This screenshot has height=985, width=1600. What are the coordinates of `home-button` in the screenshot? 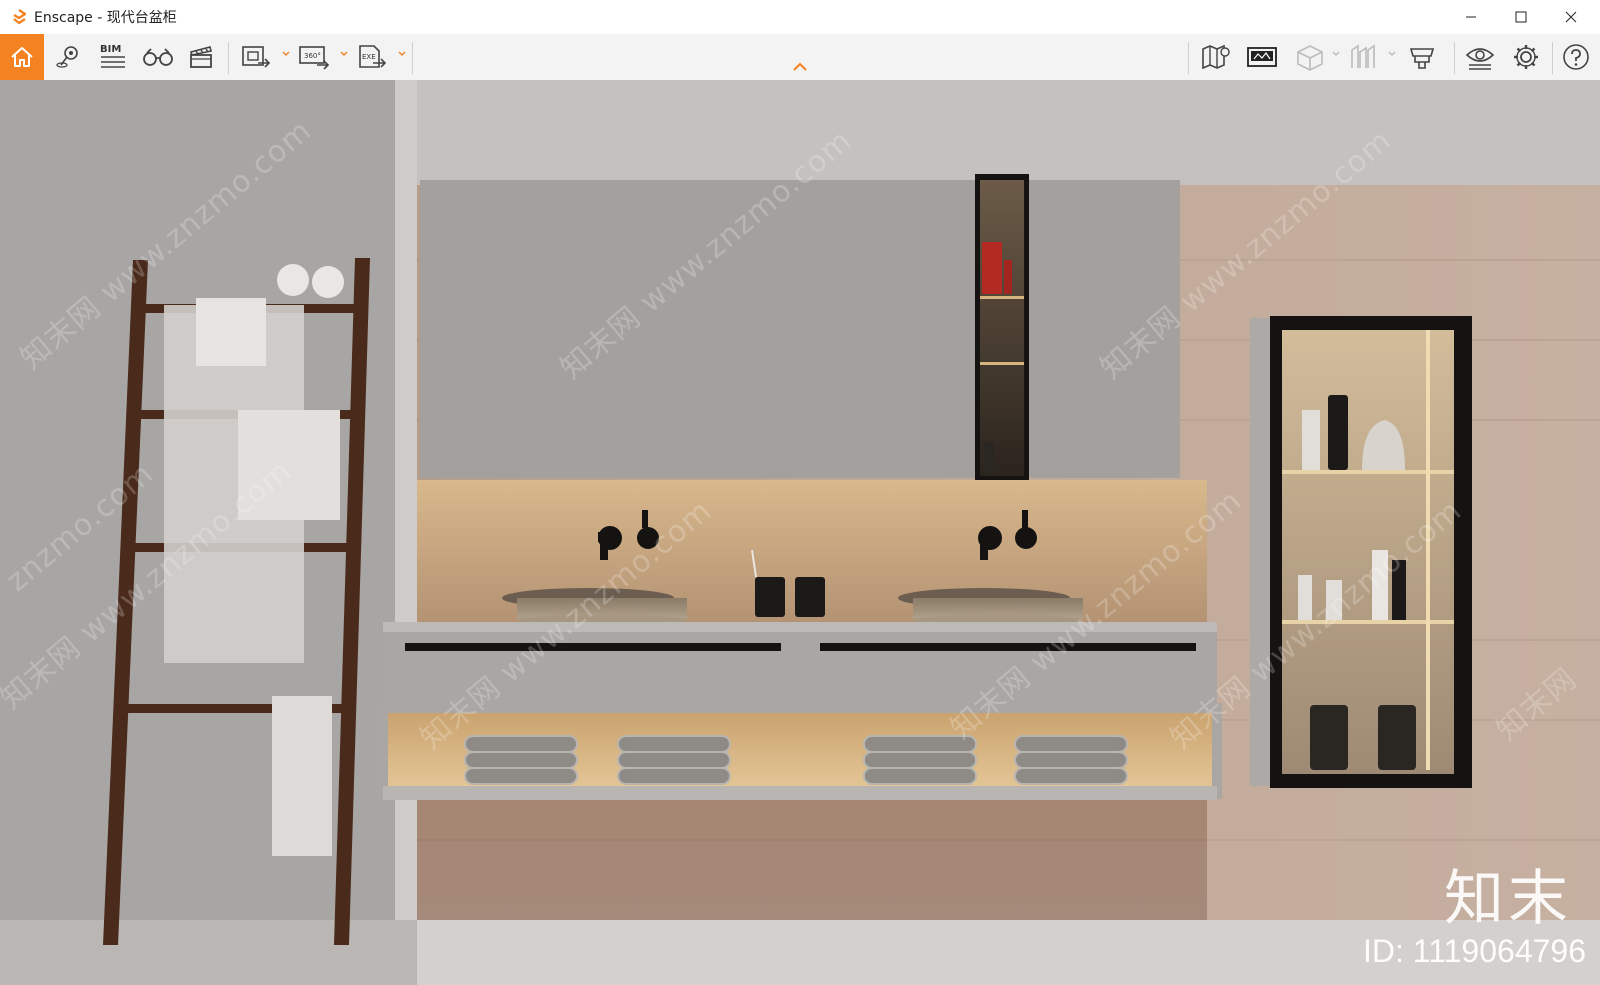 It's located at (22, 57).